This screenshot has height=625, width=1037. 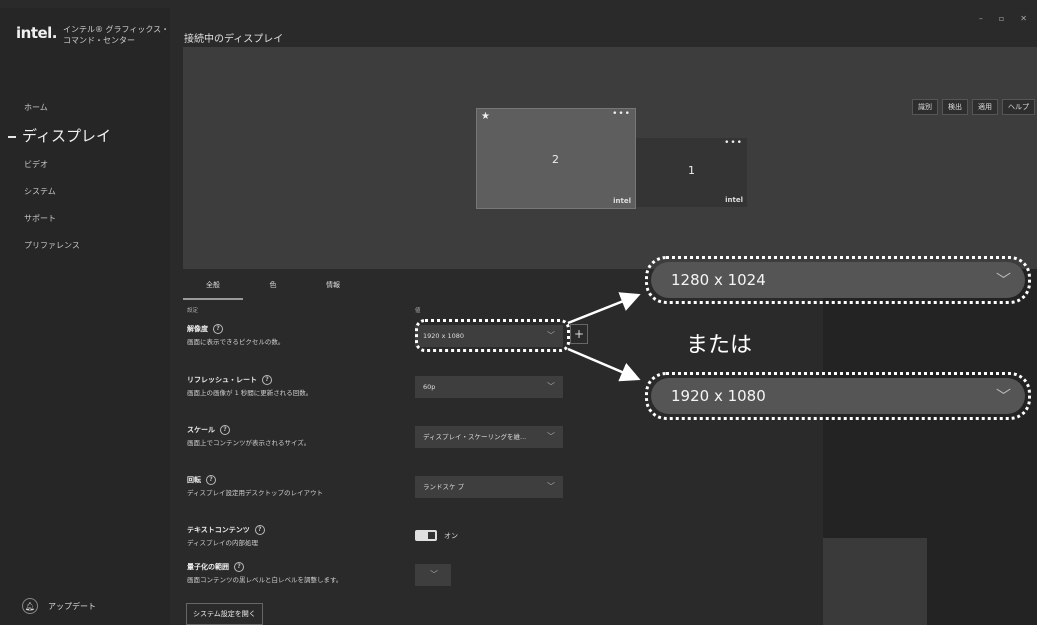 I want to click on arrow-to-1920, so click(x=604, y=364).